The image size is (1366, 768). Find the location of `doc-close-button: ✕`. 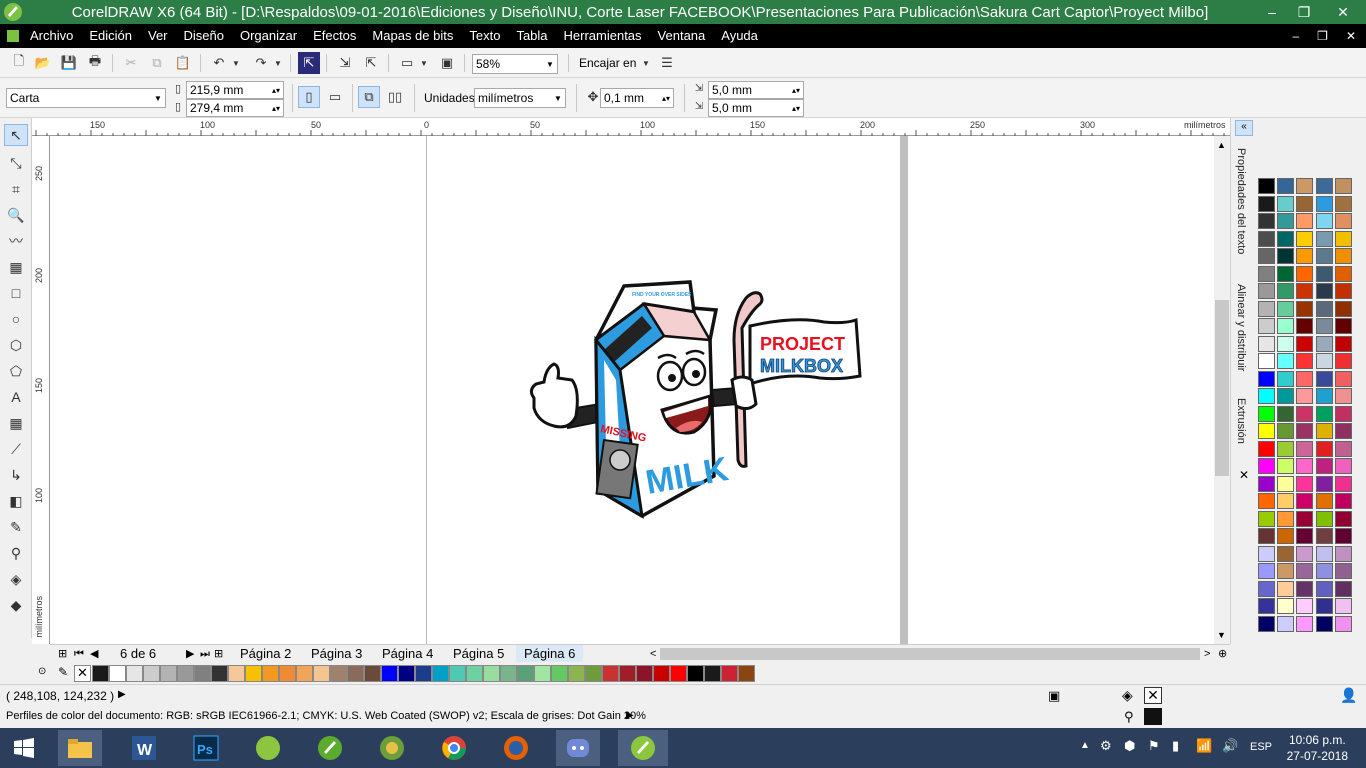

doc-close-button: ✕ is located at coordinates (1351, 36).